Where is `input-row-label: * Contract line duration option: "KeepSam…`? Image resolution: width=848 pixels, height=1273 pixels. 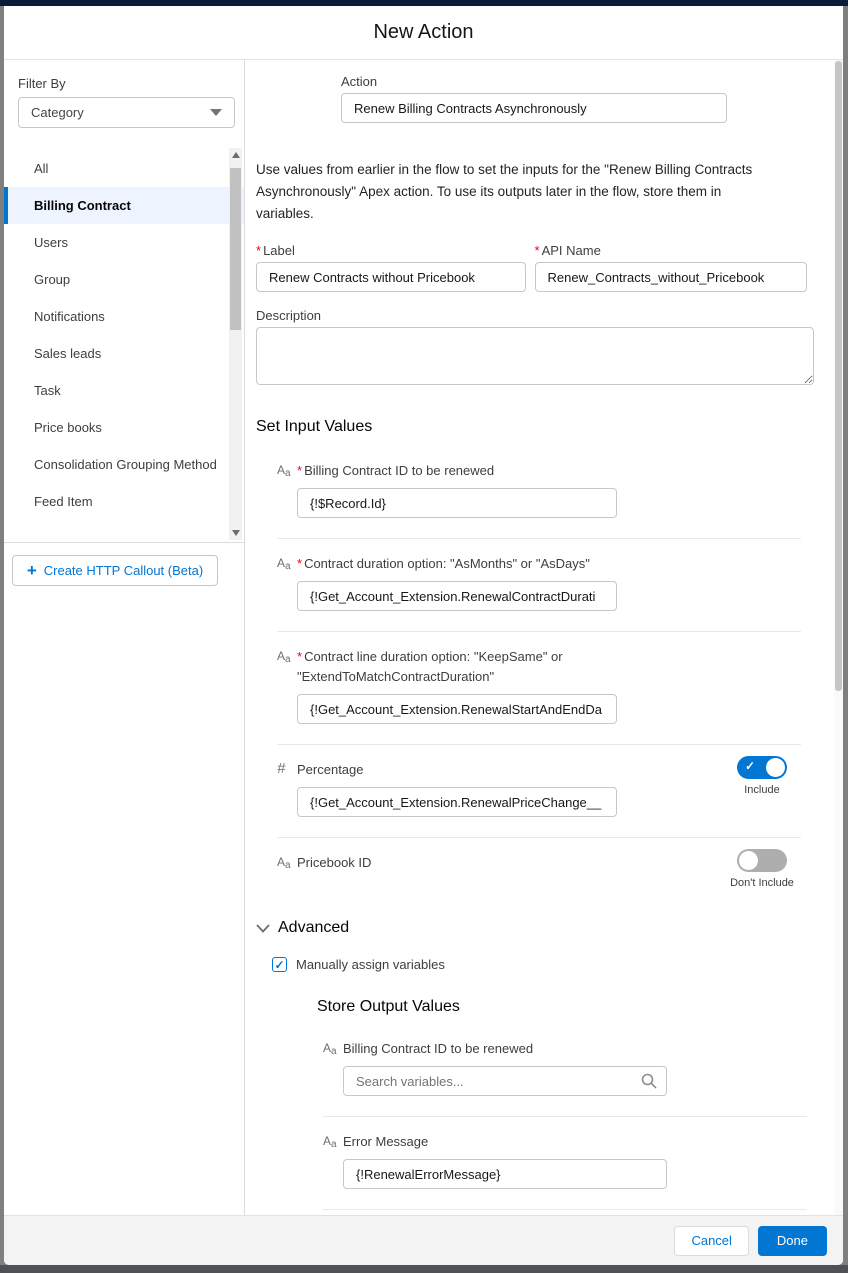
input-row-label: * Contract line duration option: "KeepSam… is located at coordinates (430, 666).